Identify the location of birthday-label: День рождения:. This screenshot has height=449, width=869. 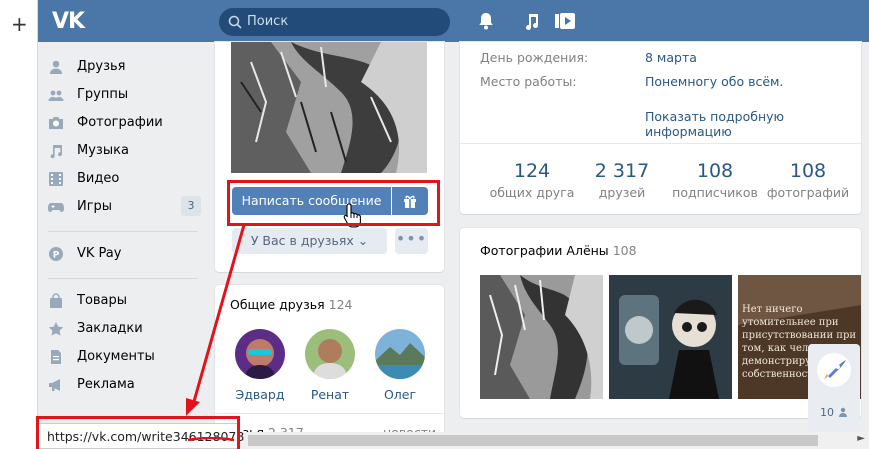
(534, 57).